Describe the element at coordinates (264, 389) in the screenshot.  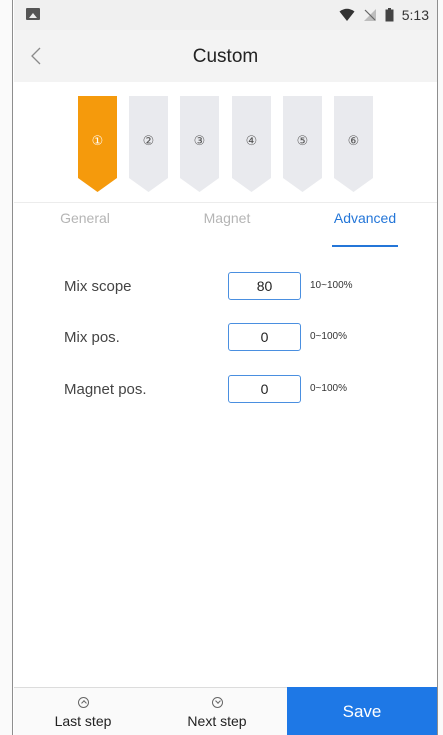
I see `magnet-pos-input` at that location.